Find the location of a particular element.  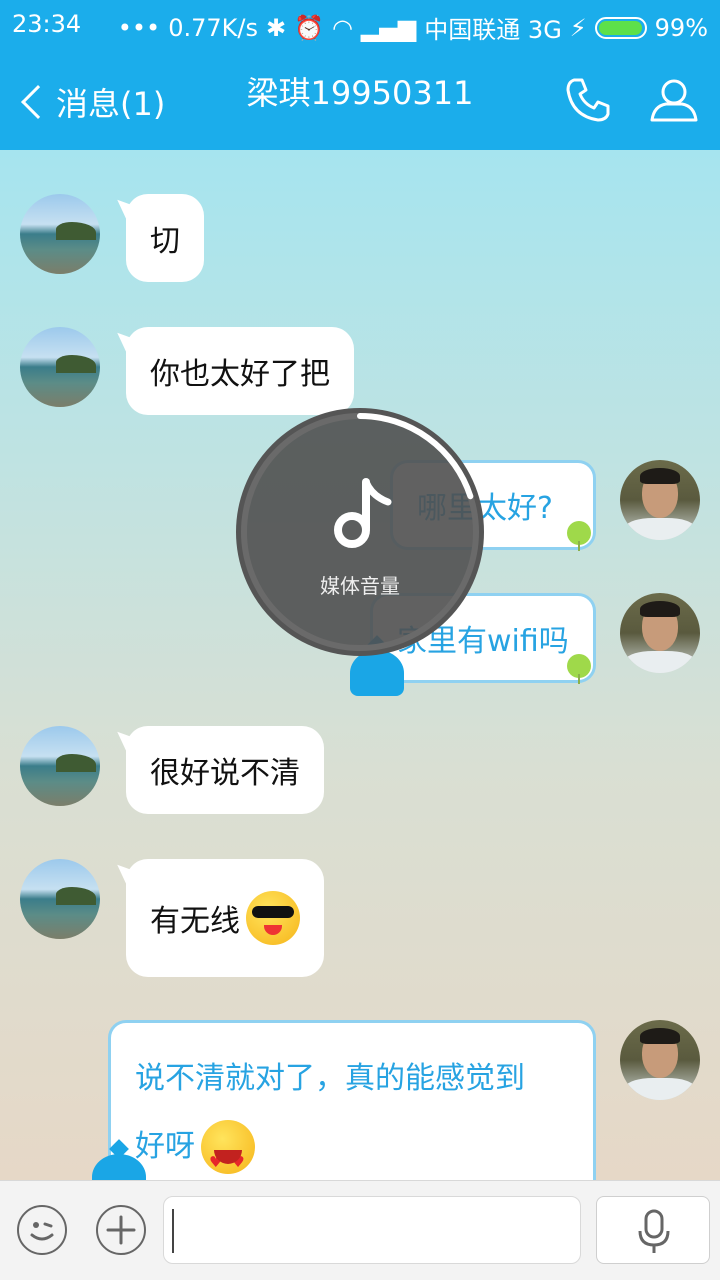

profile-icon is located at coordinates (674, 100).